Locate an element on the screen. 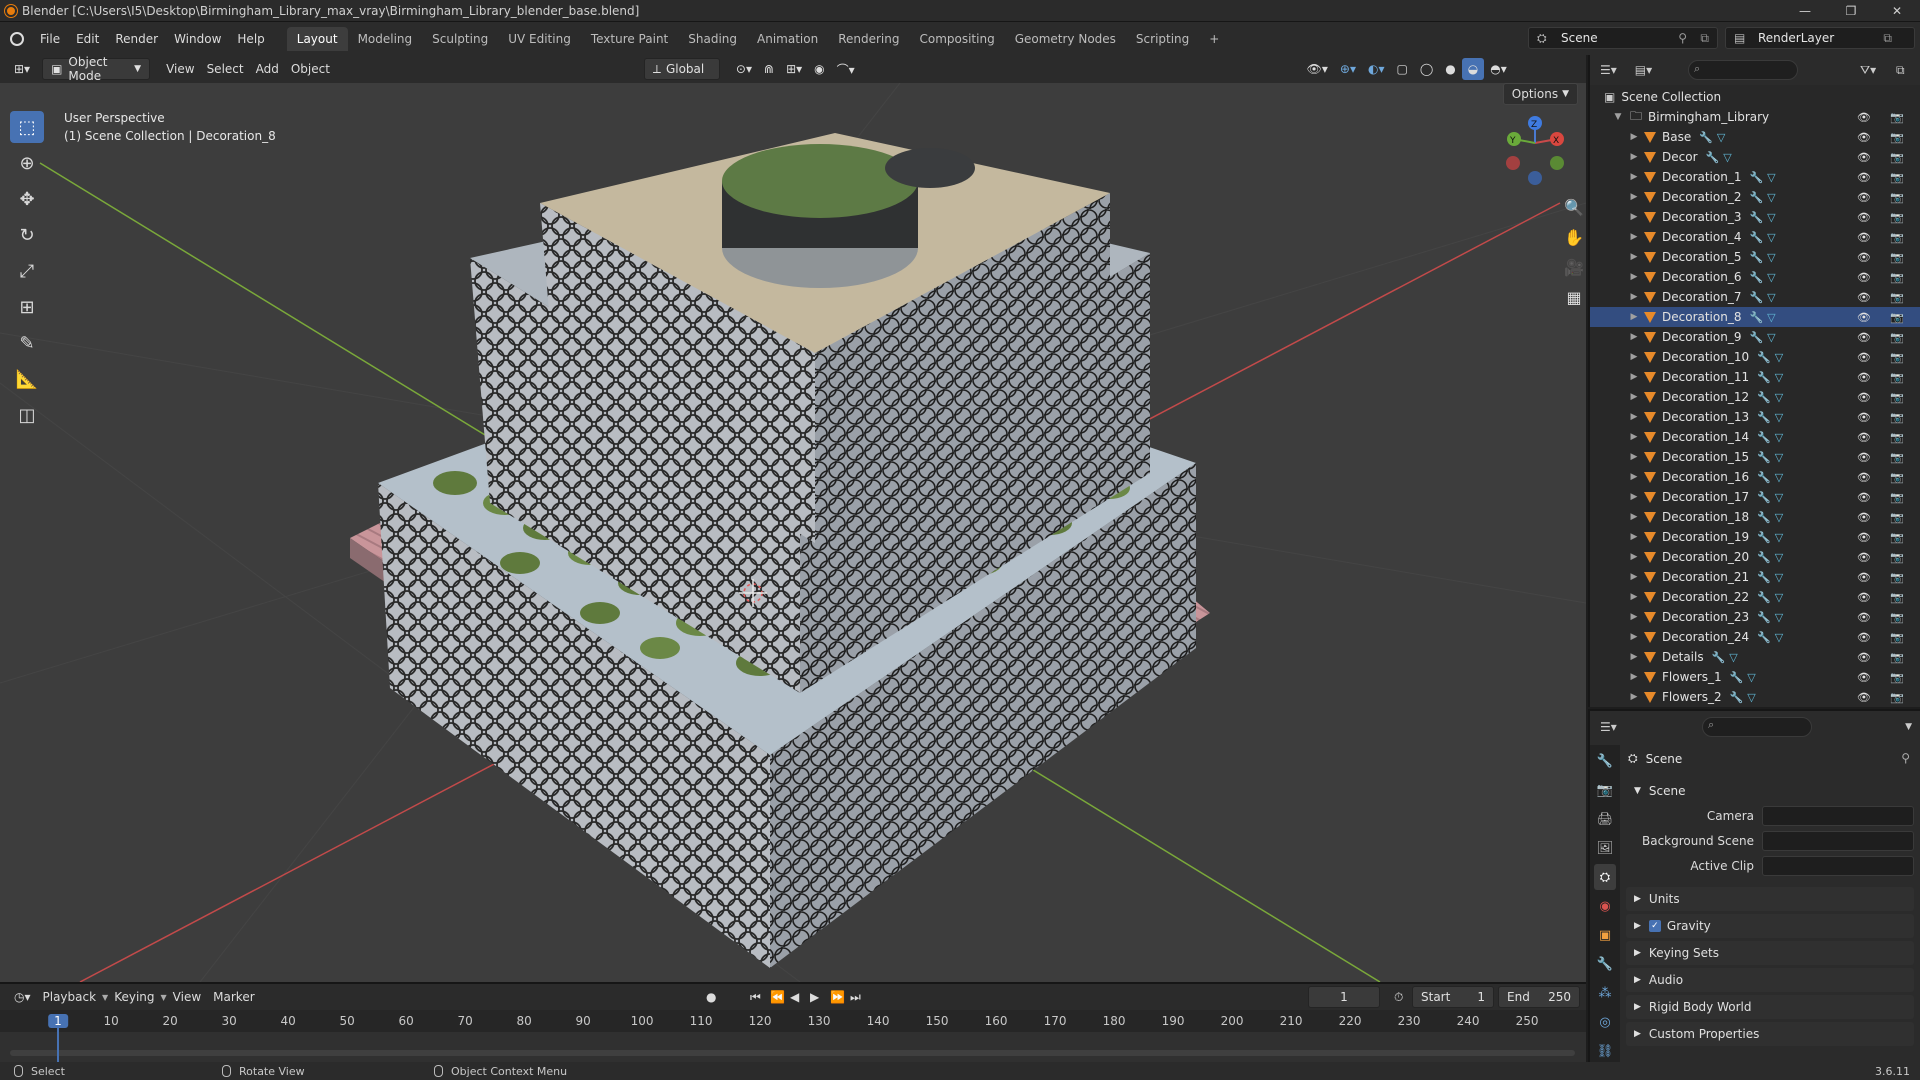 The image size is (1920, 1080). tool-tab-icon: 🔧 is located at coordinates (1605, 761).